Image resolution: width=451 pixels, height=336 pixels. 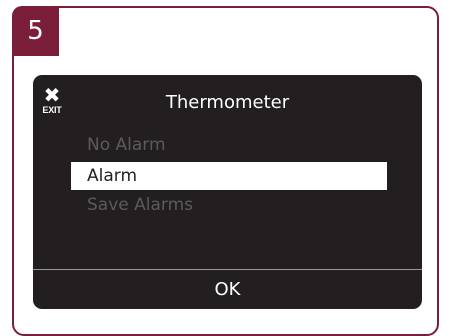 What do you see at coordinates (227, 289) in the screenshot?
I see `ok-button: OK` at bounding box center [227, 289].